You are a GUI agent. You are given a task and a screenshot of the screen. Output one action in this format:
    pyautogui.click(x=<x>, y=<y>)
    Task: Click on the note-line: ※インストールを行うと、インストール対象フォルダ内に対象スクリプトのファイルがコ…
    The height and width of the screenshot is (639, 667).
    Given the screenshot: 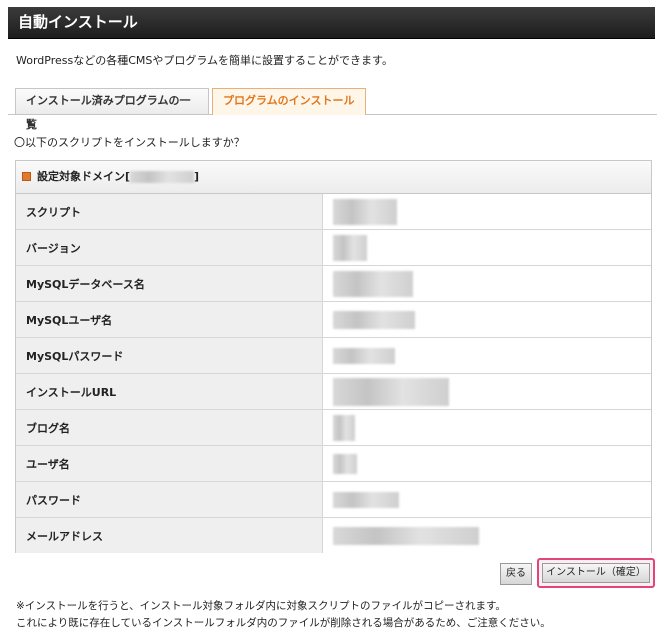 What is the action you would take?
    pyautogui.click(x=261, y=606)
    